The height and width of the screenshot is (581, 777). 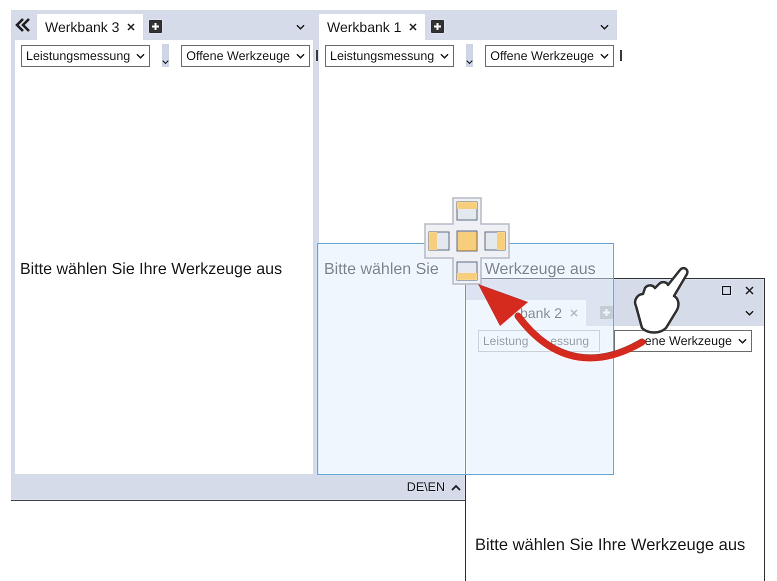 I want to click on tab: Werkbank 1, so click(x=372, y=27).